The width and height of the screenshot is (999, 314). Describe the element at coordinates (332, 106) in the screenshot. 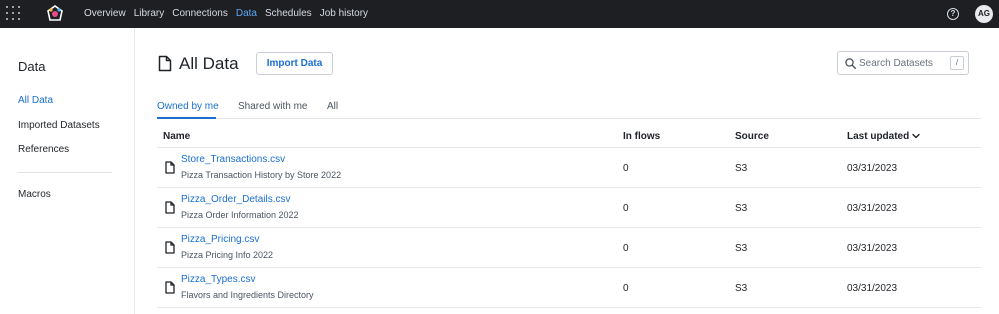

I see `tab-all: All` at that location.